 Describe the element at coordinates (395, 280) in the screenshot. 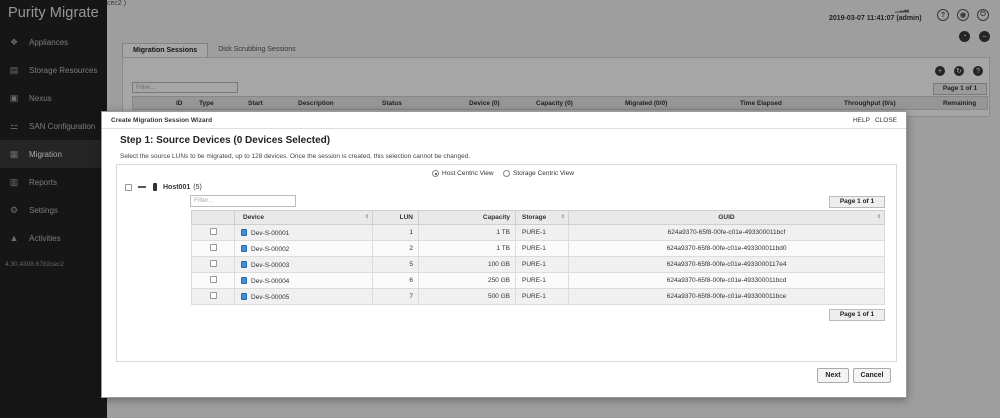

I see `lun-cell: 6` at that location.